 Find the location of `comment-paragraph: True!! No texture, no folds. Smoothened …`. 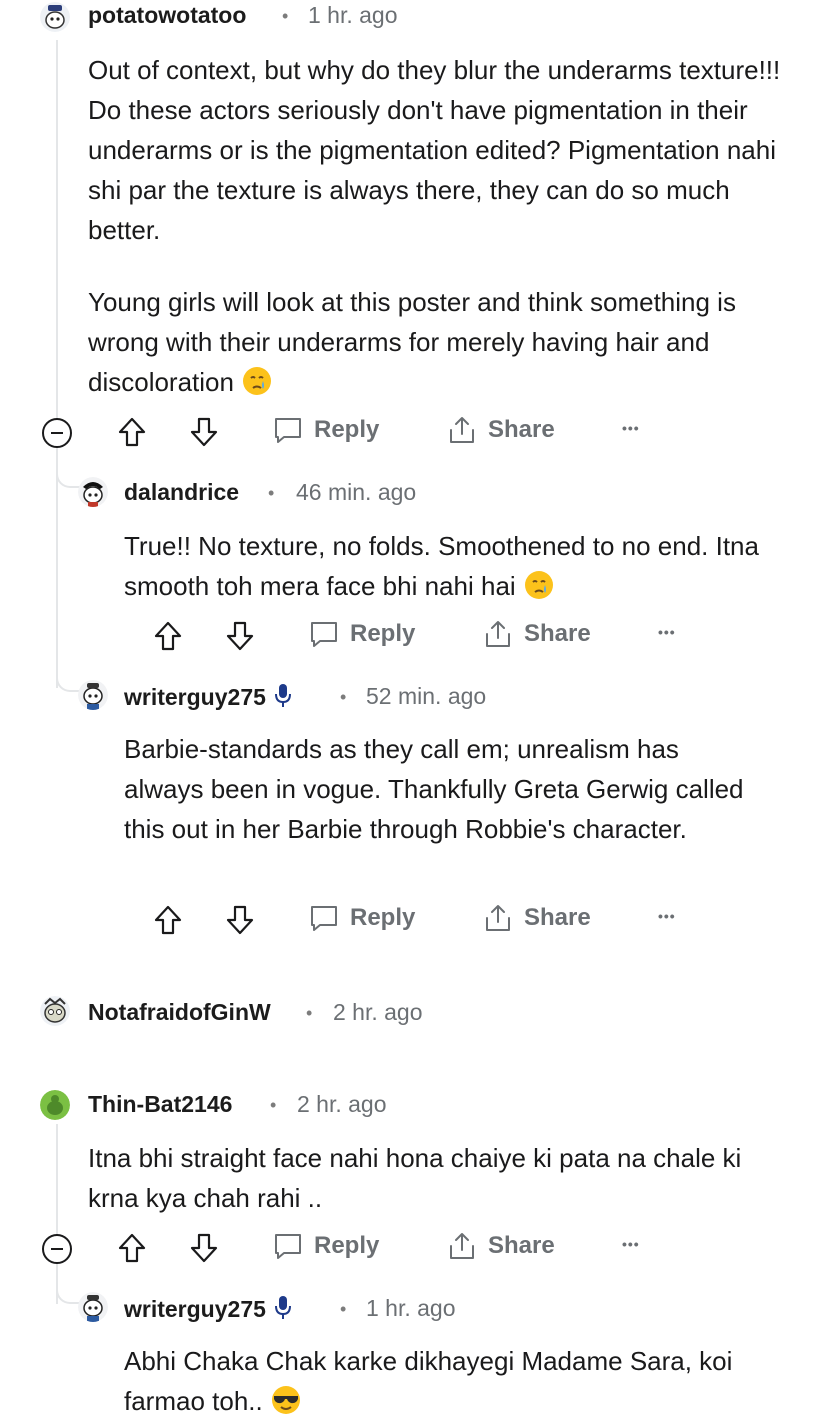

comment-paragraph: True!! No texture, no folds. Smoothened … is located at coordinates (459, 566).